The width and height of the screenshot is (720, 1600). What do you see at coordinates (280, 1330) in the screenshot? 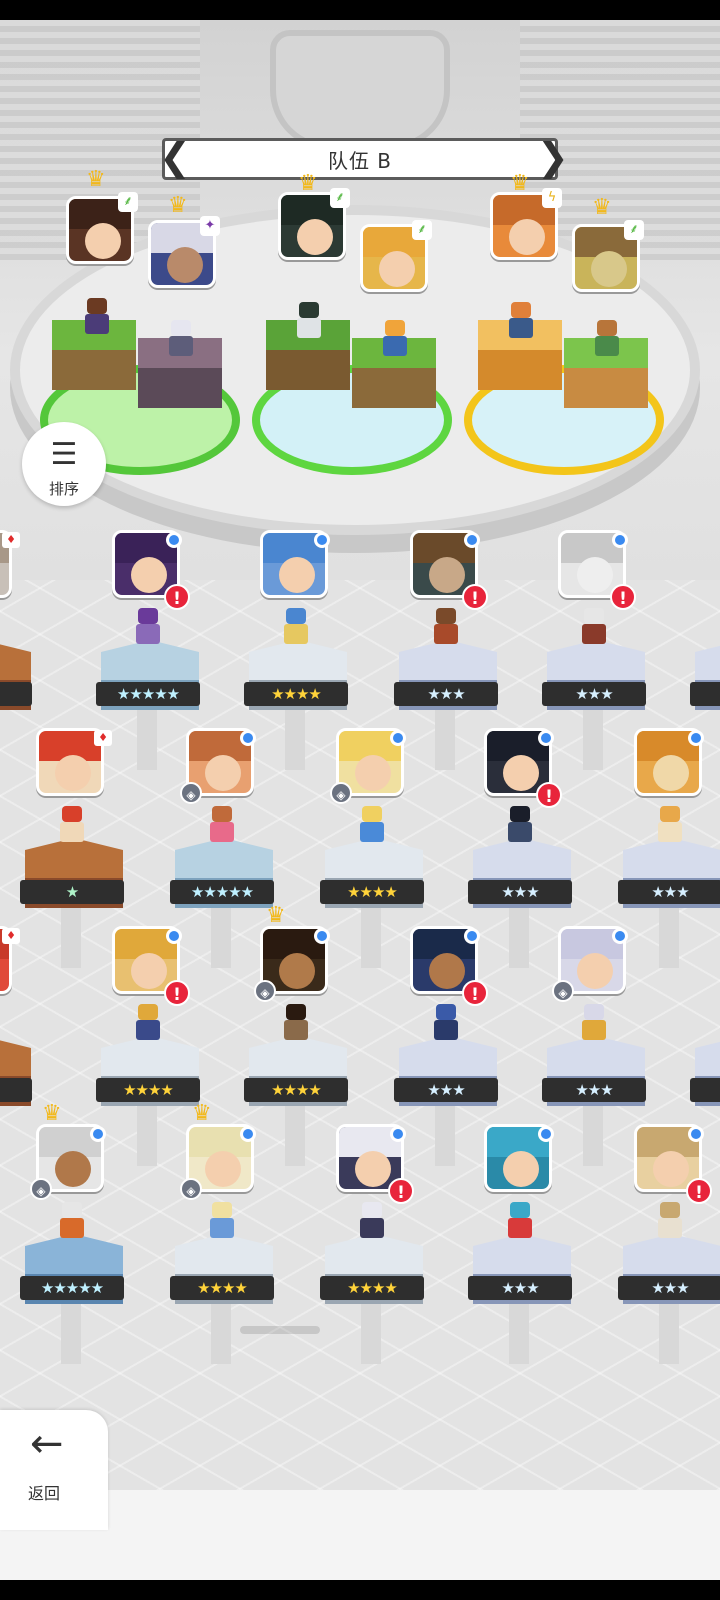
I see `scroll-indicator` at bounding box center [280, 1330].